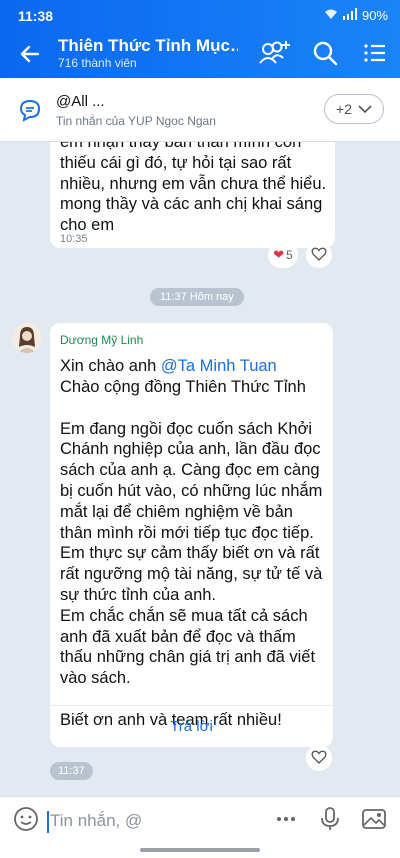 The image size is (400, 858). What do you see at coordinates (203, 17) in the screenshot?
I see `status-bar: 11:38 90%` at bounding box center [203, 17].